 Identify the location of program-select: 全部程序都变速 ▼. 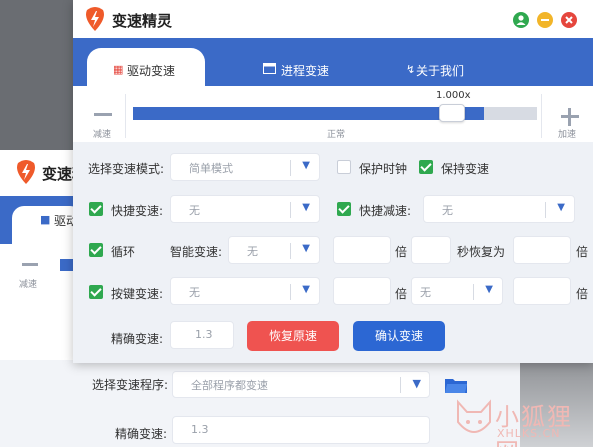
(301, 384).